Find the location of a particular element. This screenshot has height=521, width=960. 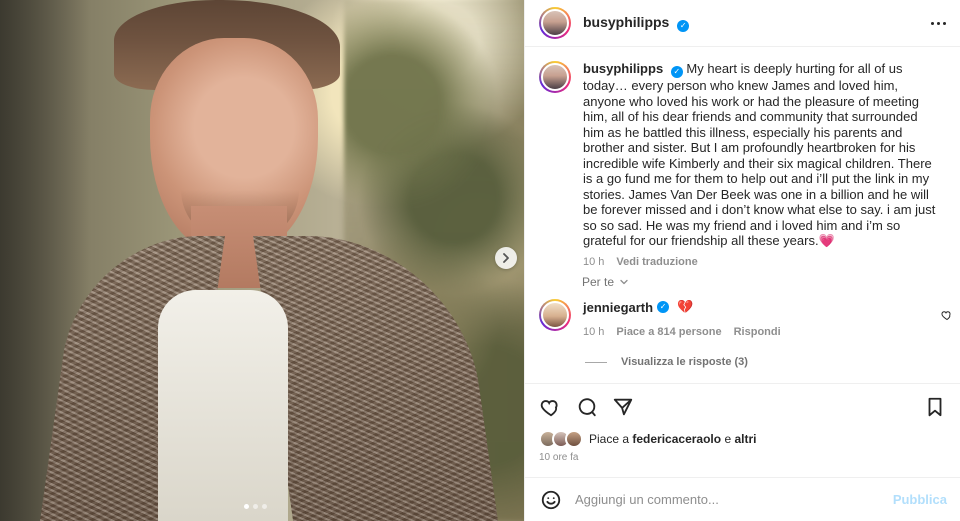

post-header: busyphilipps ✓ is located at coordinates (742, 23).